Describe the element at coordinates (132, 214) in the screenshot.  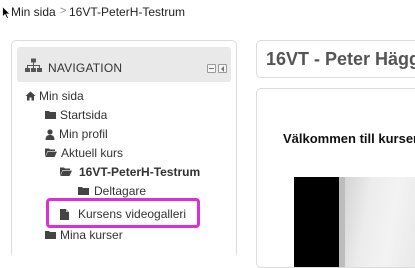
I see `nav-item-label: Kursens videogalleri` at that location.